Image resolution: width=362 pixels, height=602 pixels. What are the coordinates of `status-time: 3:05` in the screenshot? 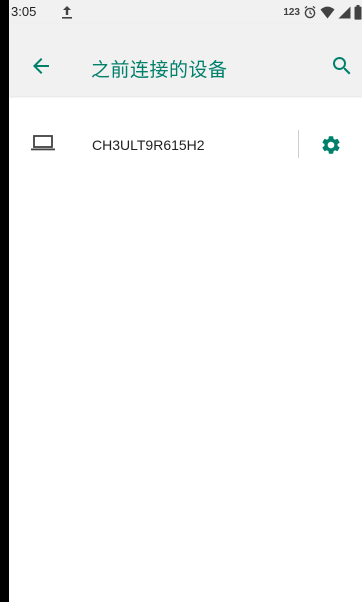 It's located at (24, 11).